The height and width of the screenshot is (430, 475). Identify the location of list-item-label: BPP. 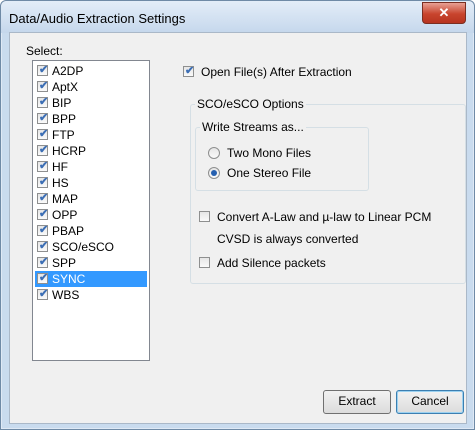
(64, 119).